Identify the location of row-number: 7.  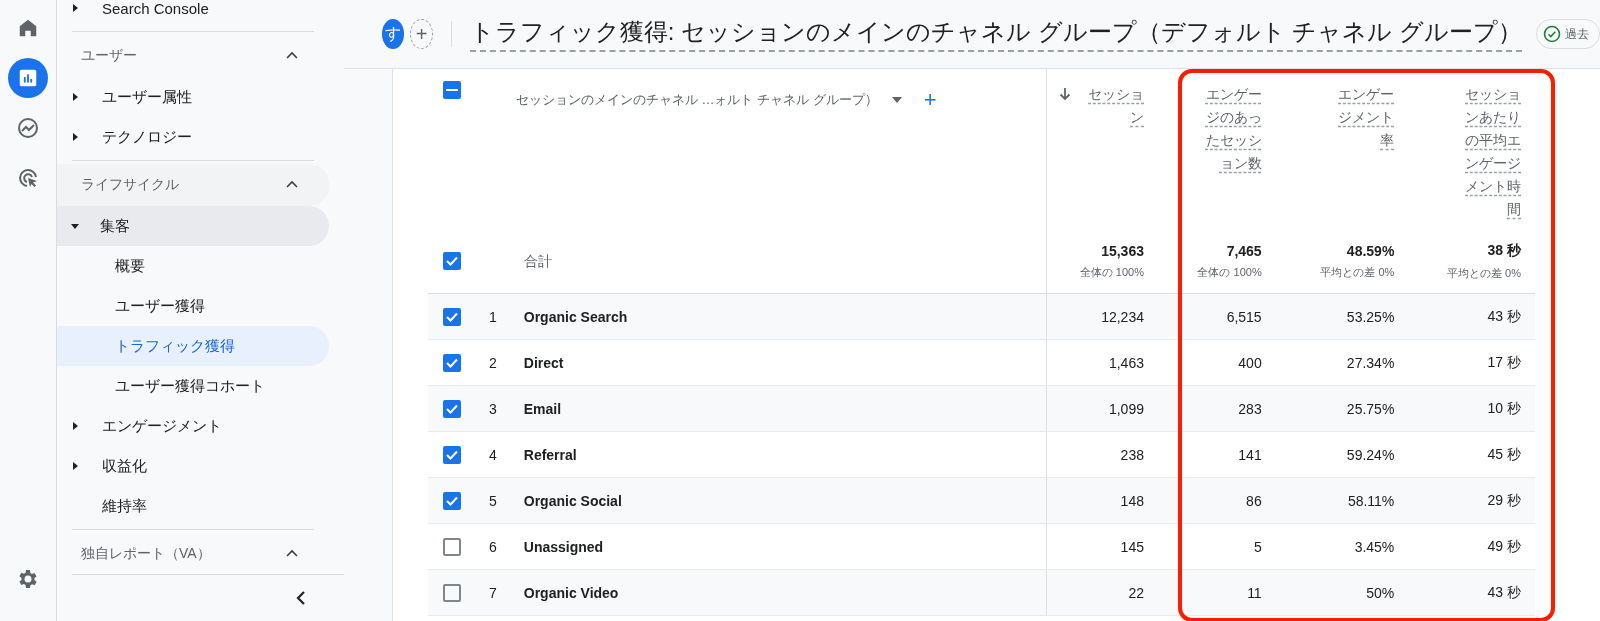
(492, 592).